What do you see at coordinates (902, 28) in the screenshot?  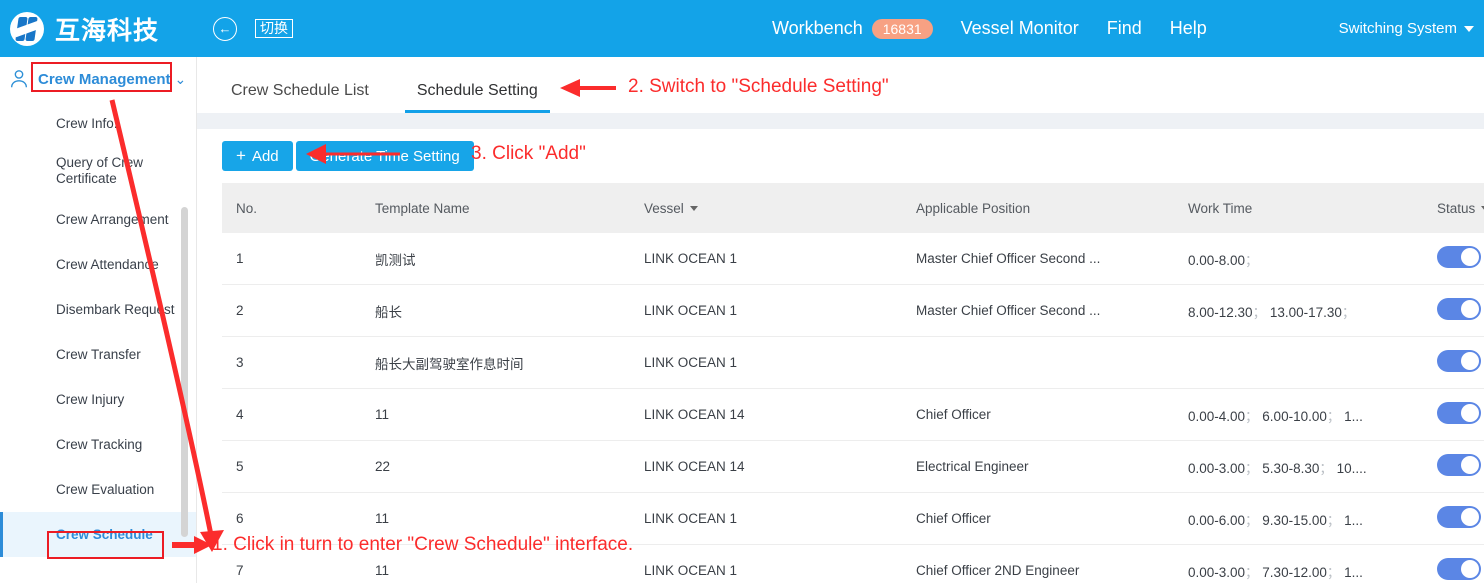 I see `workbench-count-badge: 16831` at bounding box center [902, 28].